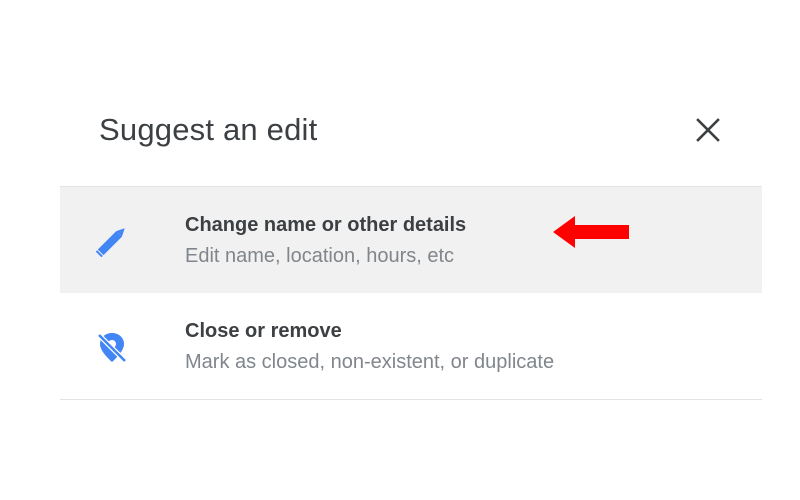 This screenshot has height=500, width=800. I want to click on dialog-title: Suggest an edit, so click(208, 129).